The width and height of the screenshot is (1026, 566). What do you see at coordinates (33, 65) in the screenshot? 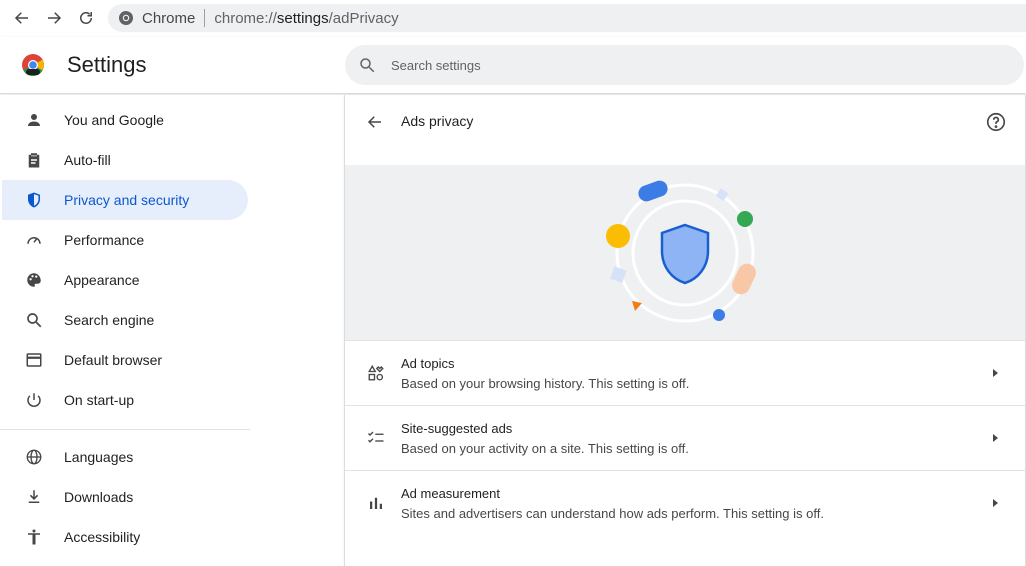
I see `chrome-beta-logo-icon` at bounding box center [33, 65].